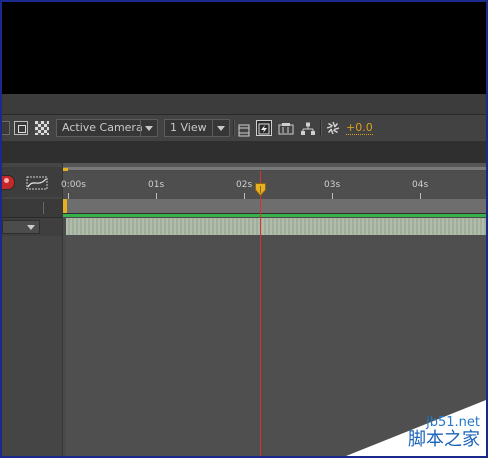 The image size is (488, 458). I want to click on camera-view-label: Active Camera, so click(102, 127).